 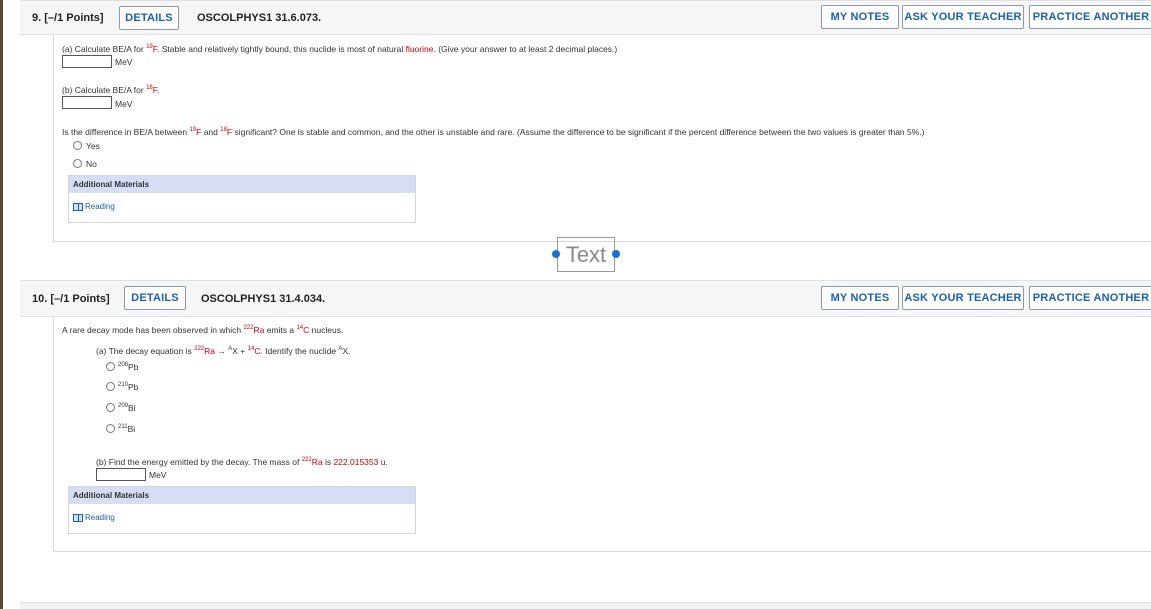 I want to click on question-10-number: 10. [–/1 Points], so click(x=71, y=299).